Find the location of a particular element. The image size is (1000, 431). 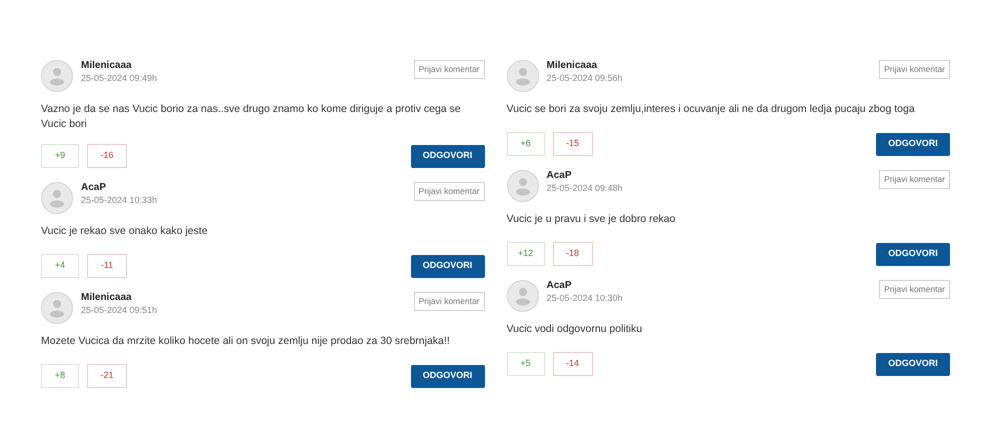

comment-date: 25-05-2024 10:30h is located at coordinates (584, 298).